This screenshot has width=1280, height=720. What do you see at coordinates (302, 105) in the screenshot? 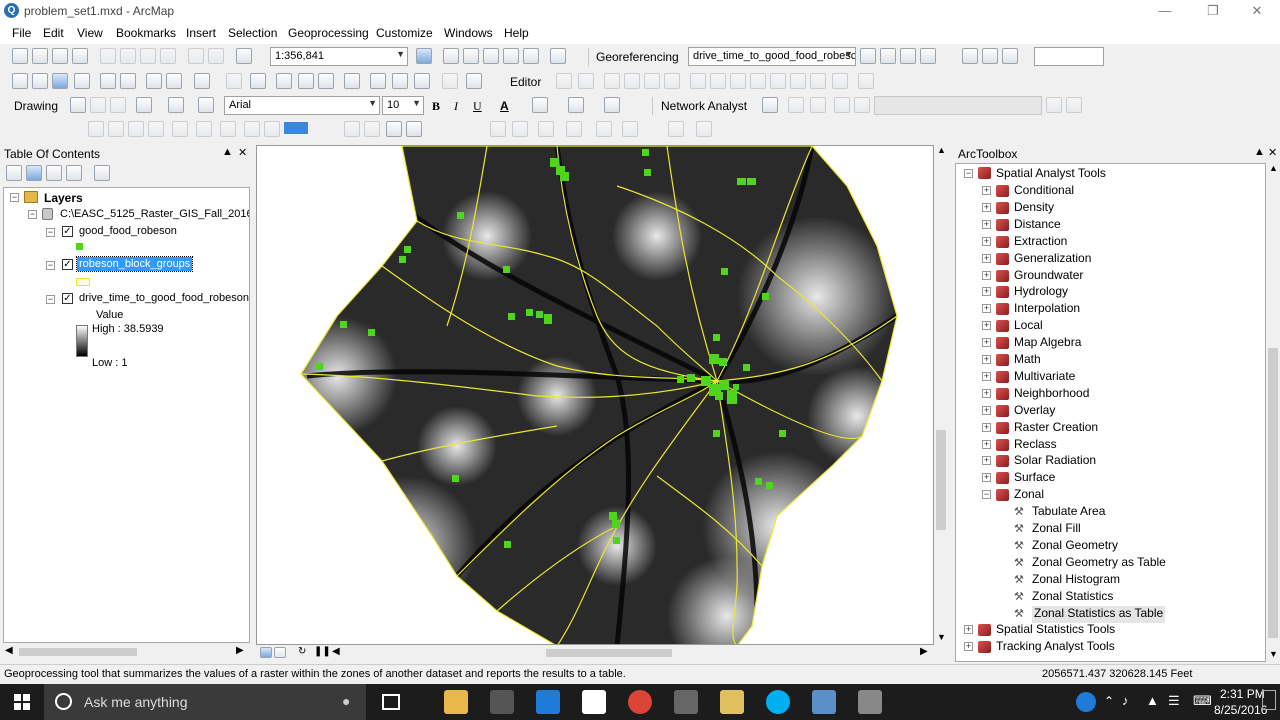
I see `font-name-combo: Arial ▼` at bounding box center [302, 105].